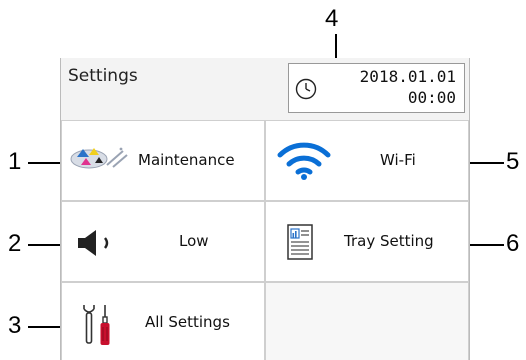  I want to click on callout-5: 5, so click(513, 161).